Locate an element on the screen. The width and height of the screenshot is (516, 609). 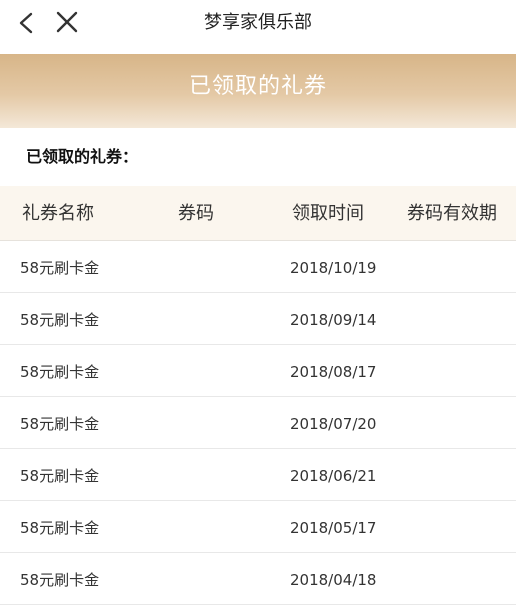
table-row: 58元刷卡金 2018/10/19 is located at coordinates (258, 267).